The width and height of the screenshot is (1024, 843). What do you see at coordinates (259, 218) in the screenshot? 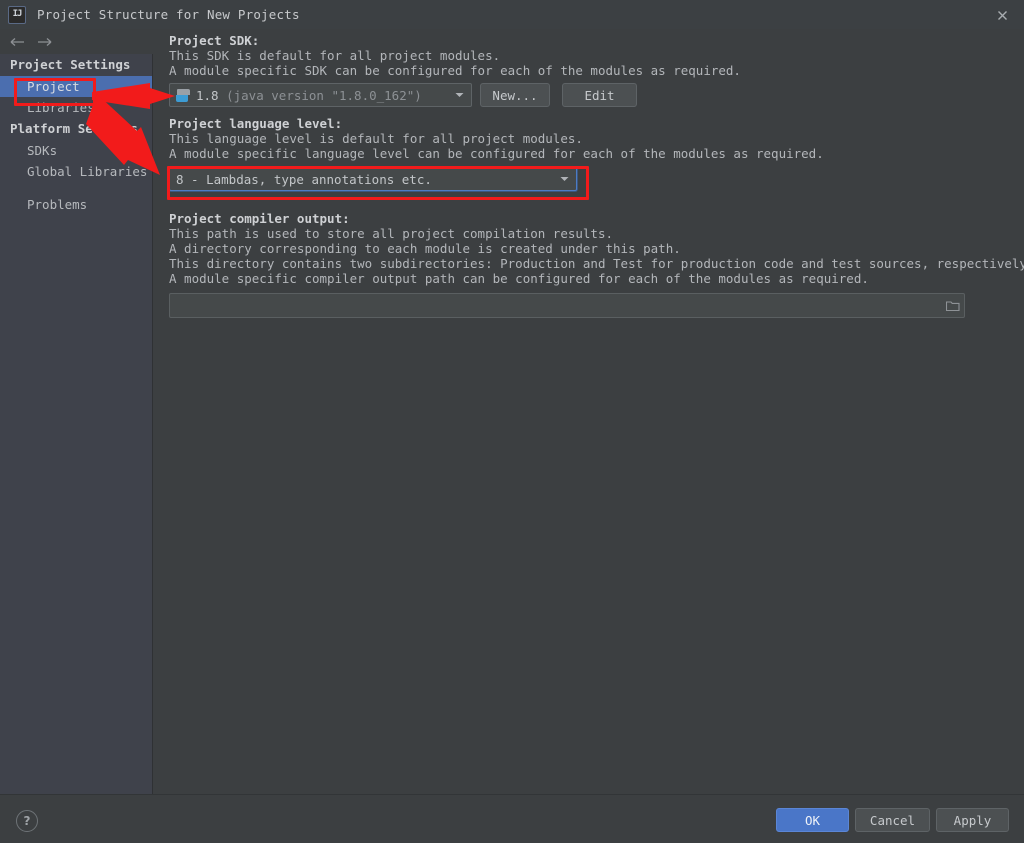
I see `compiler-output-title: Project compiler output:` at bounding box center [259, 218].